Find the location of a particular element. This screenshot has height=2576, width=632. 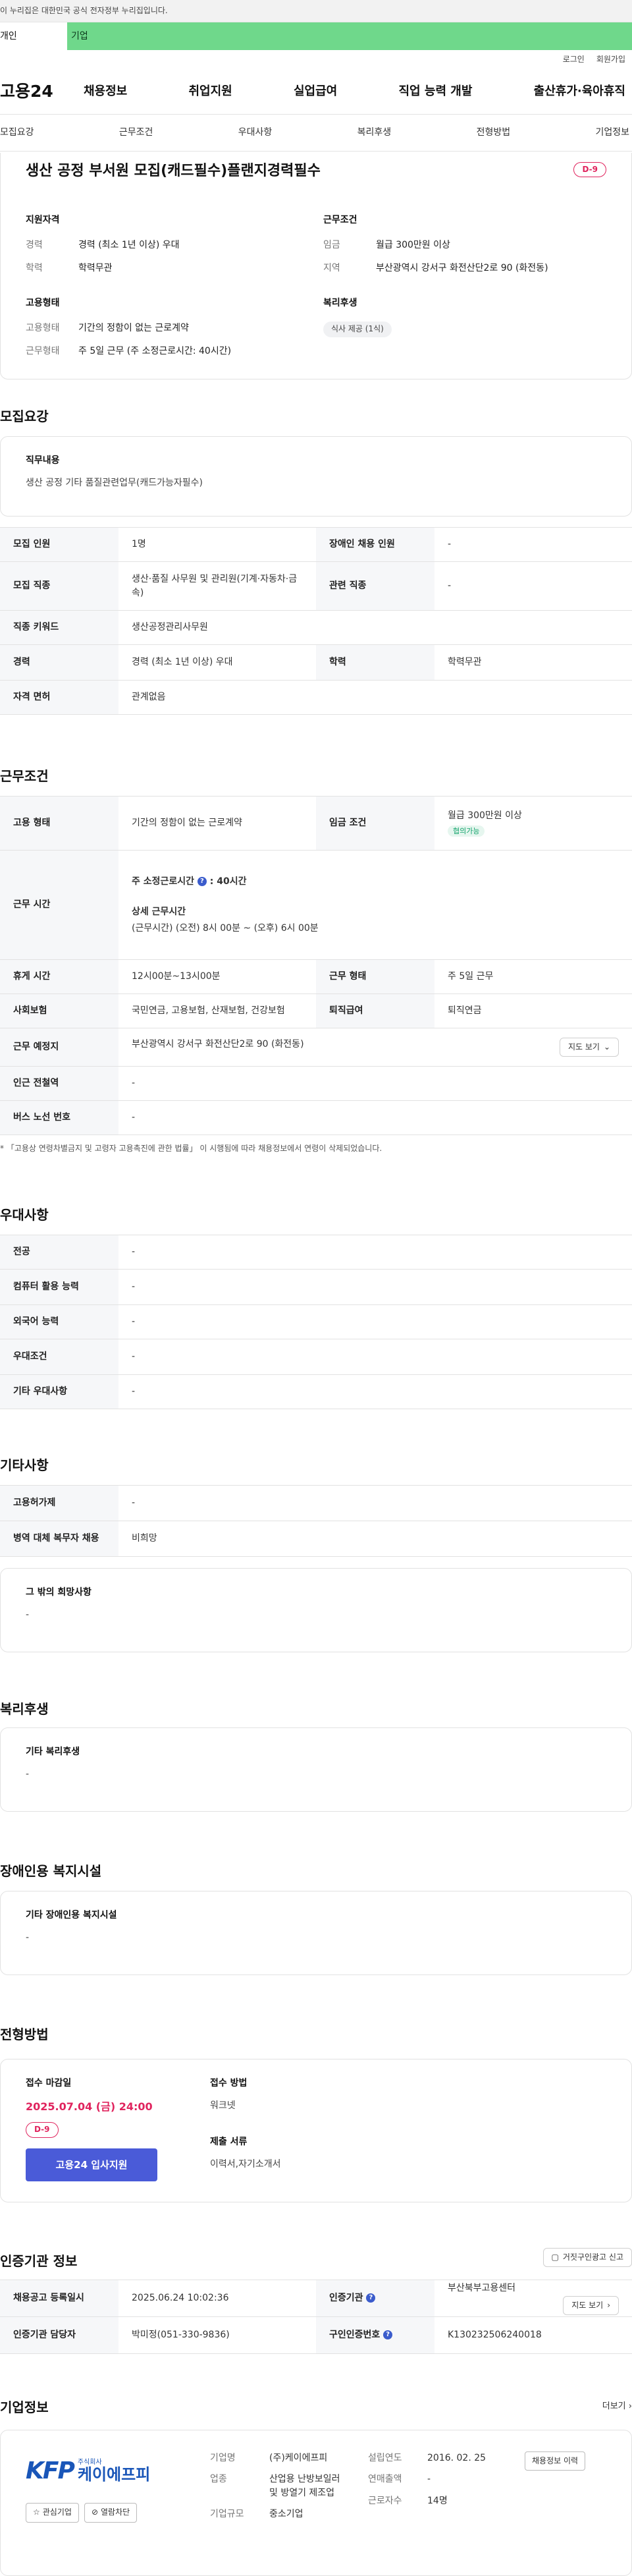

block-icon: ⊘ is located at coordinates (94, 2512).